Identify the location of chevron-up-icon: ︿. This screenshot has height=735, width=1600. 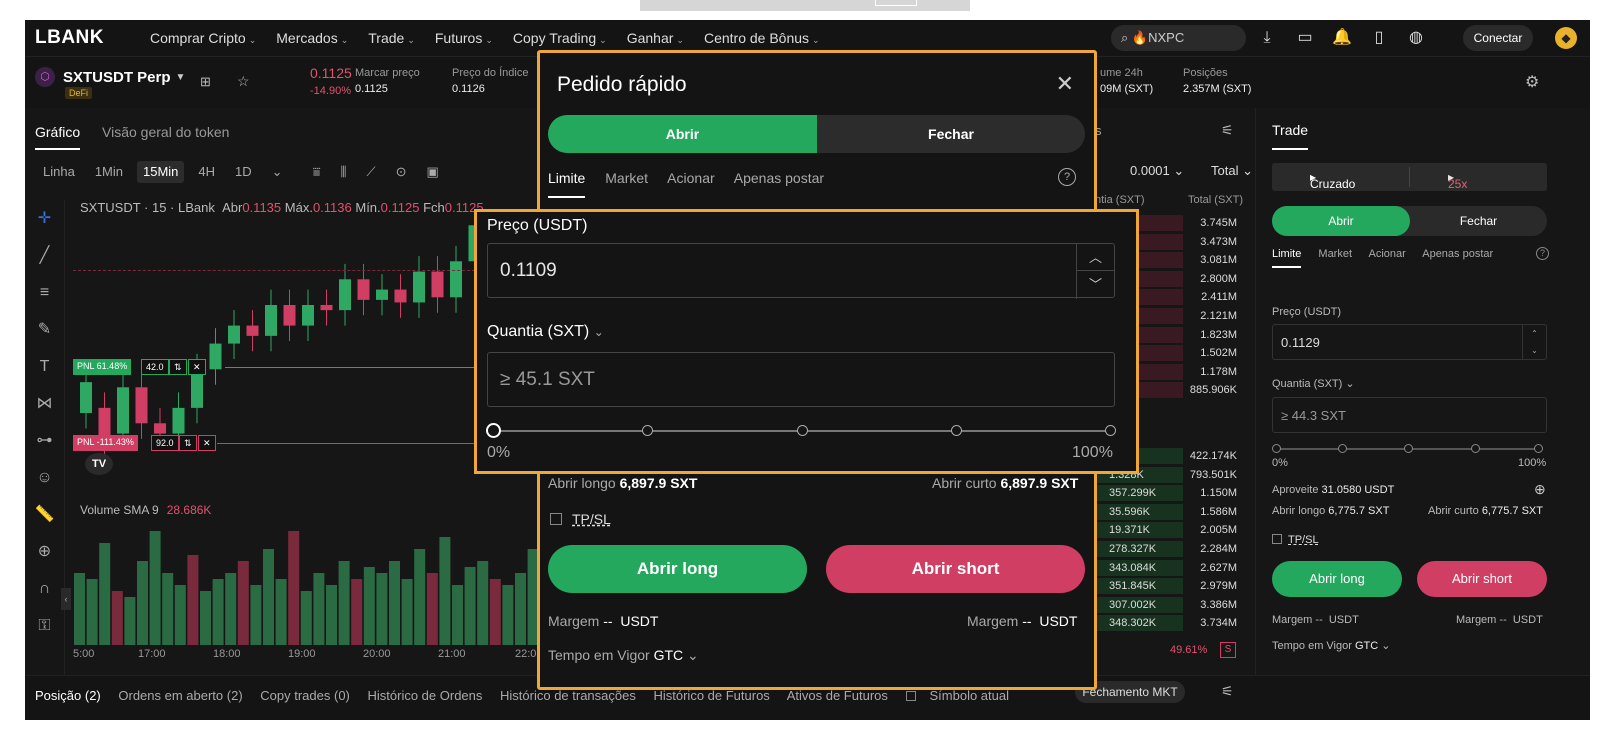
(1095, 257).